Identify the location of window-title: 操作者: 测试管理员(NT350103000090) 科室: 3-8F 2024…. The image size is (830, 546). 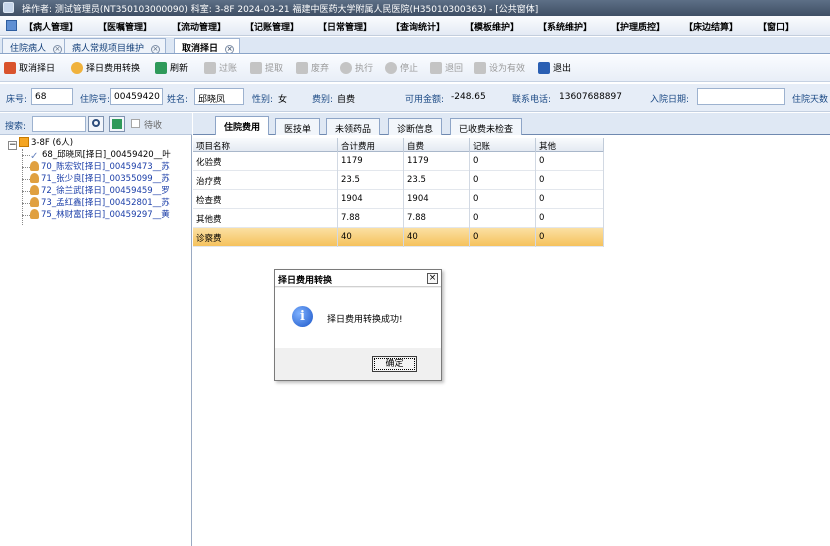
(280, 10).